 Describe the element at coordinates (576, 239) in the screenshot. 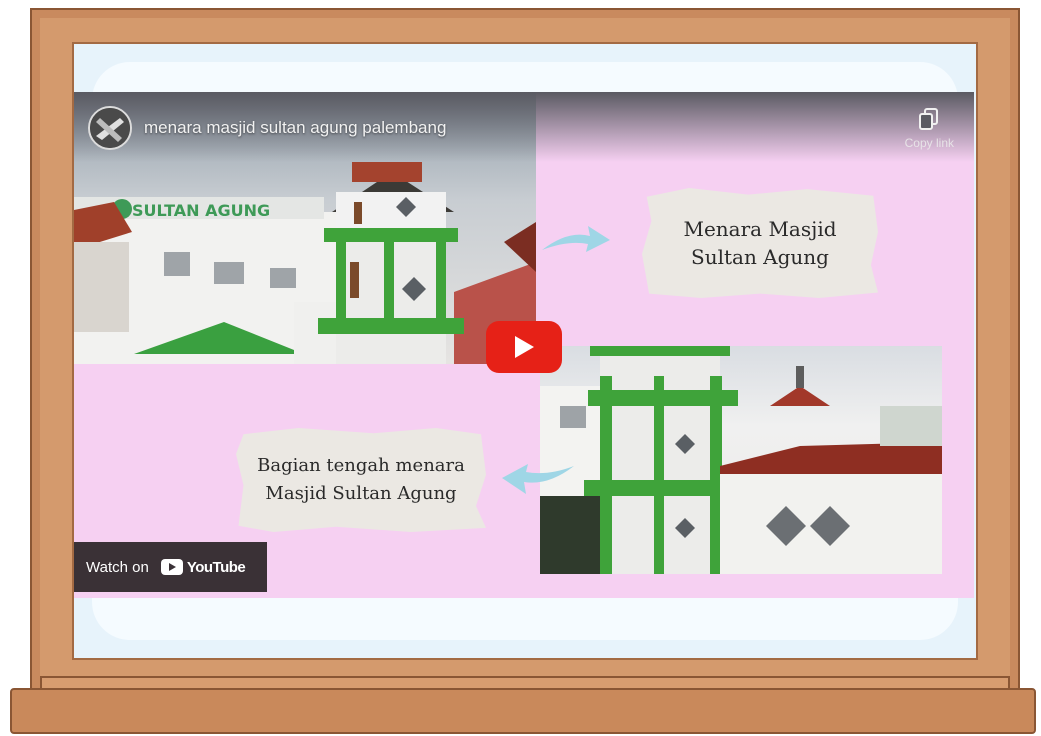

I see `arrow-right-icon` at that location.